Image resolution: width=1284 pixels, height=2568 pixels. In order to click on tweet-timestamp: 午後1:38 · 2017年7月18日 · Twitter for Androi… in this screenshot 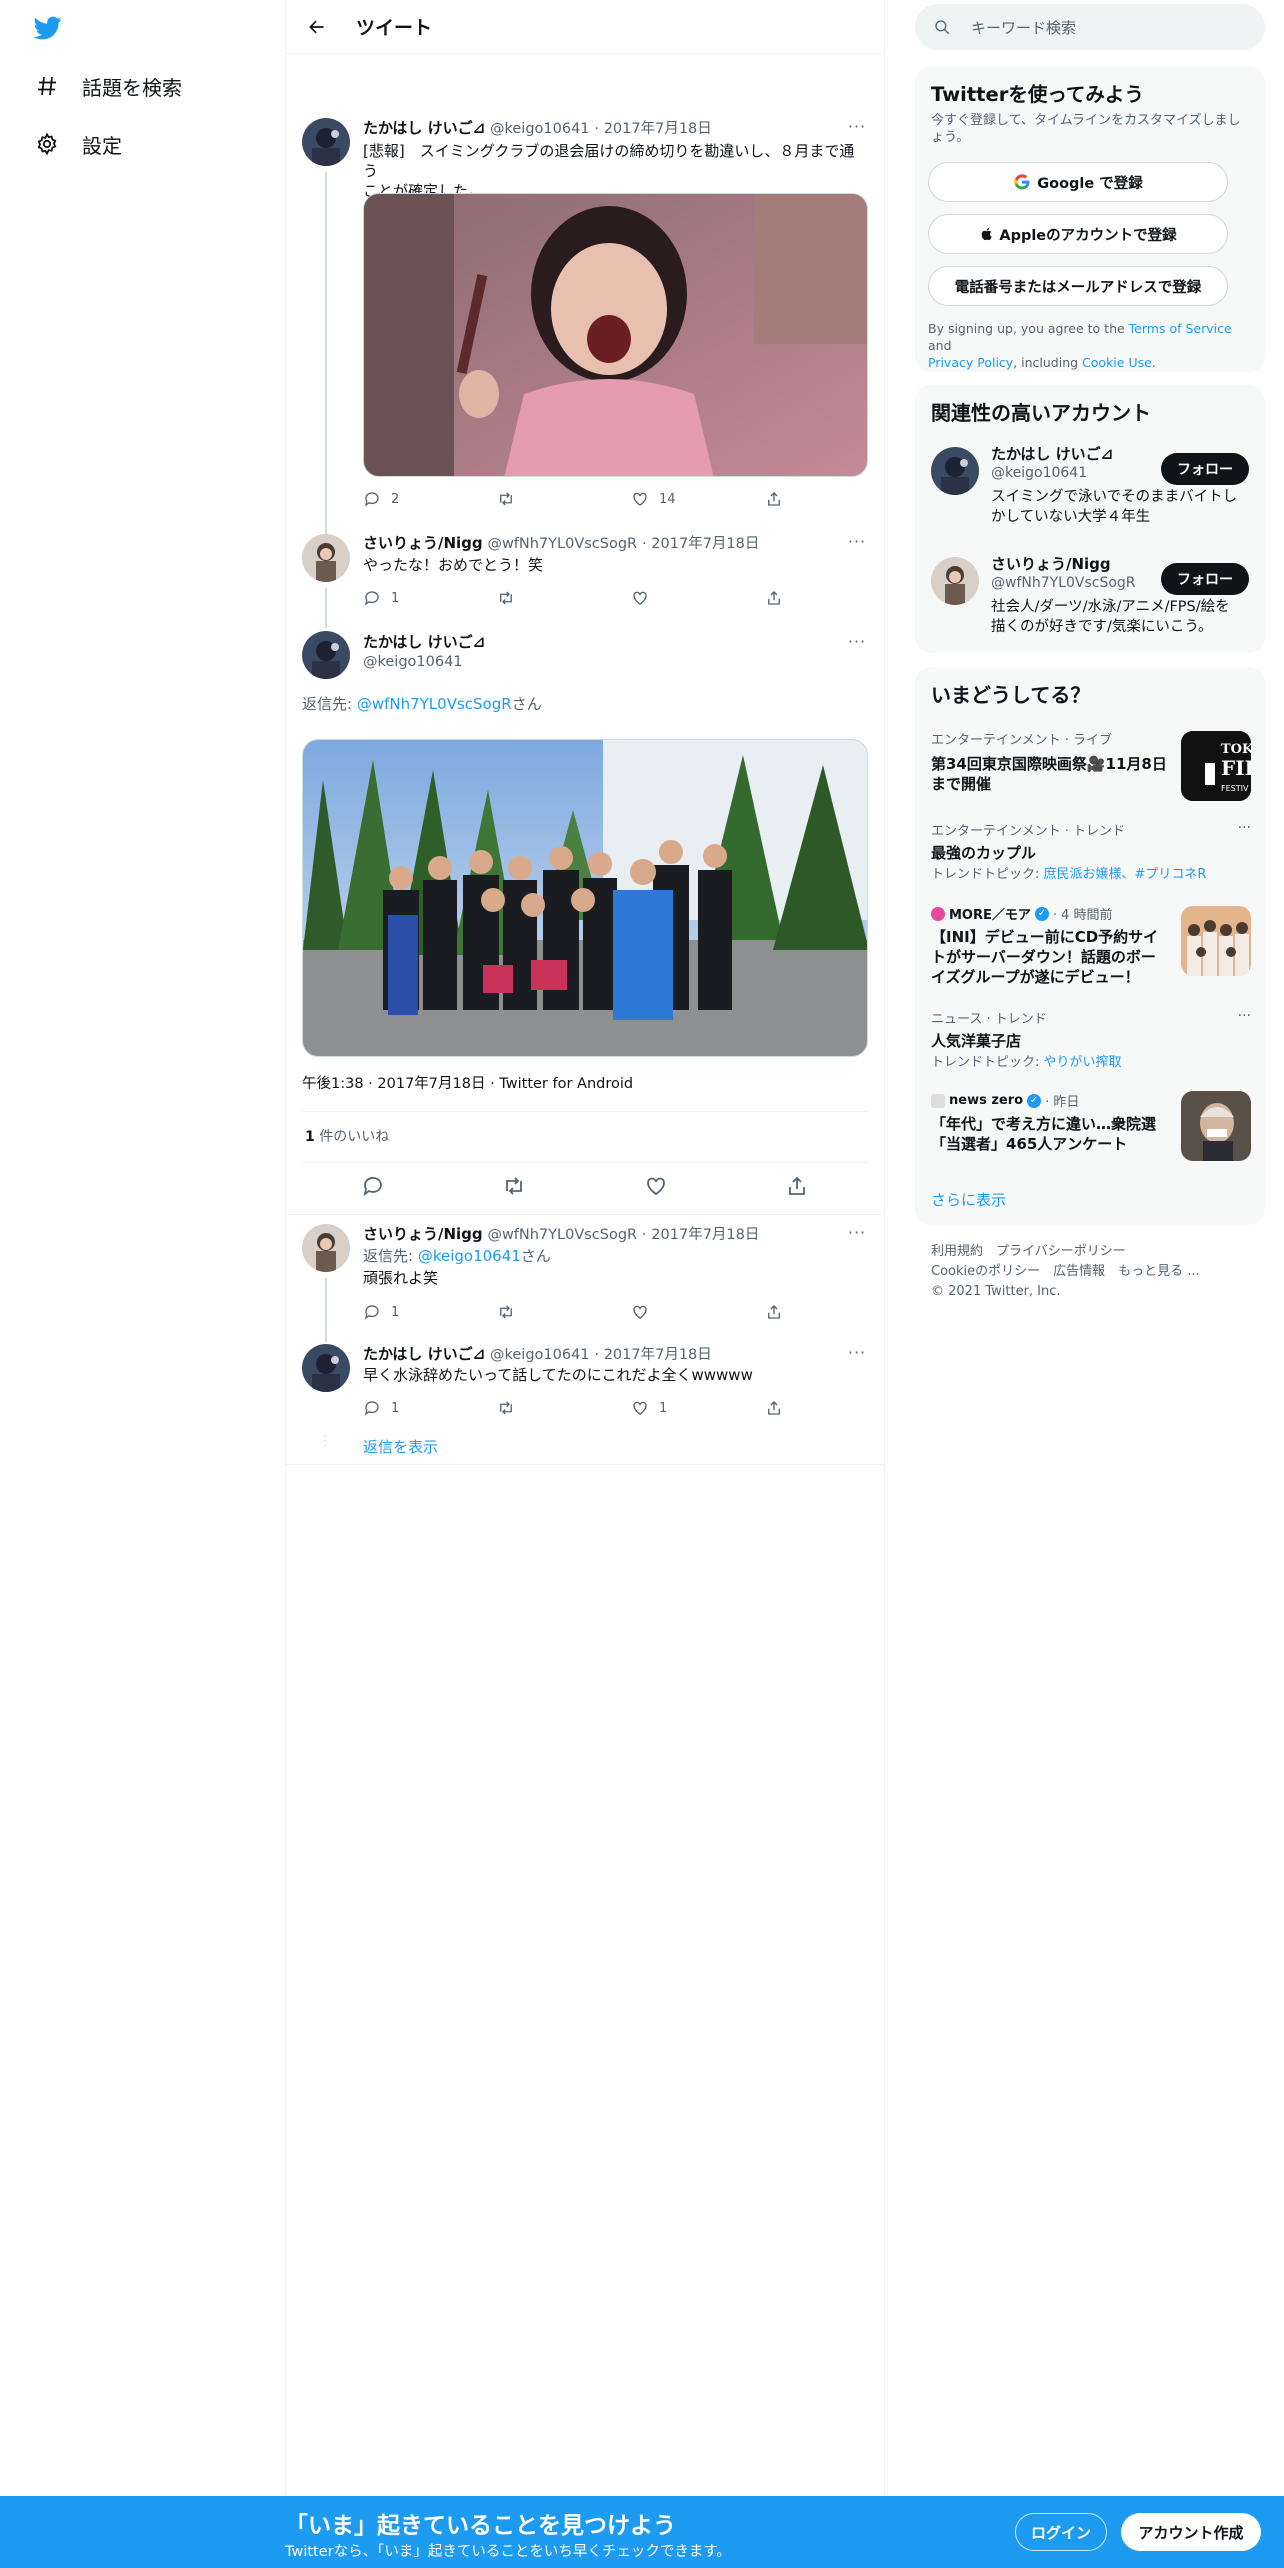, I will do `click(585, 1084)`.